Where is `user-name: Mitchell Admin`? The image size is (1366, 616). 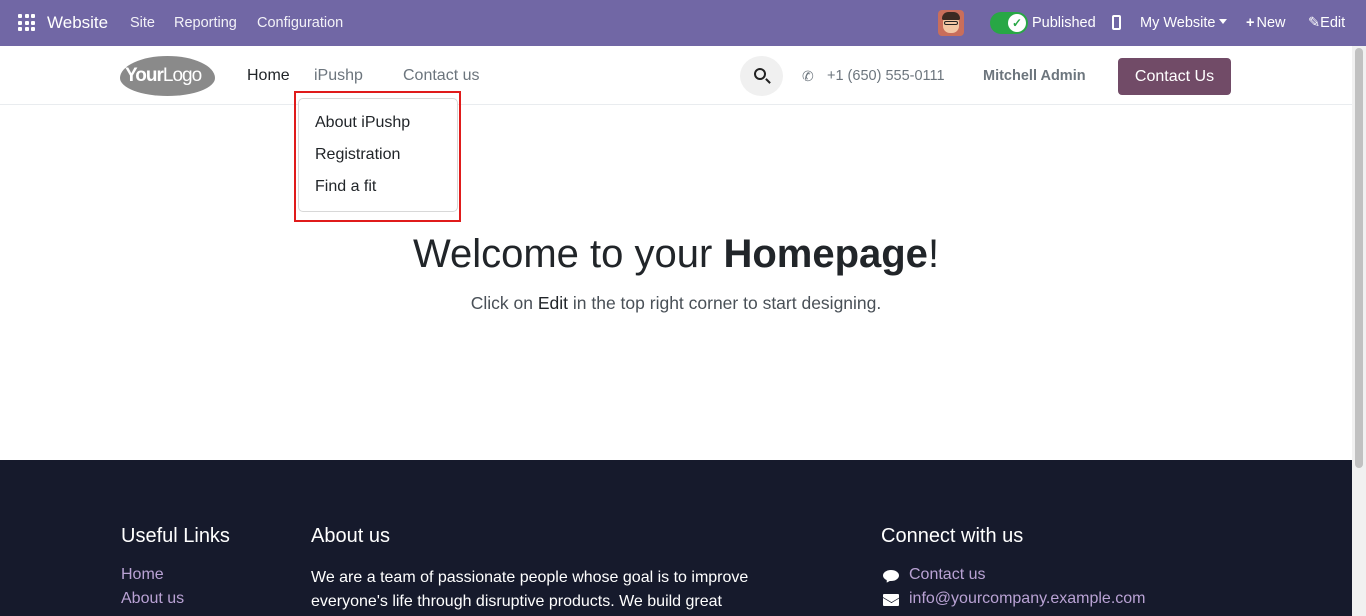 user-name: Mitchell Admin is located at coordinates (1034, 76).